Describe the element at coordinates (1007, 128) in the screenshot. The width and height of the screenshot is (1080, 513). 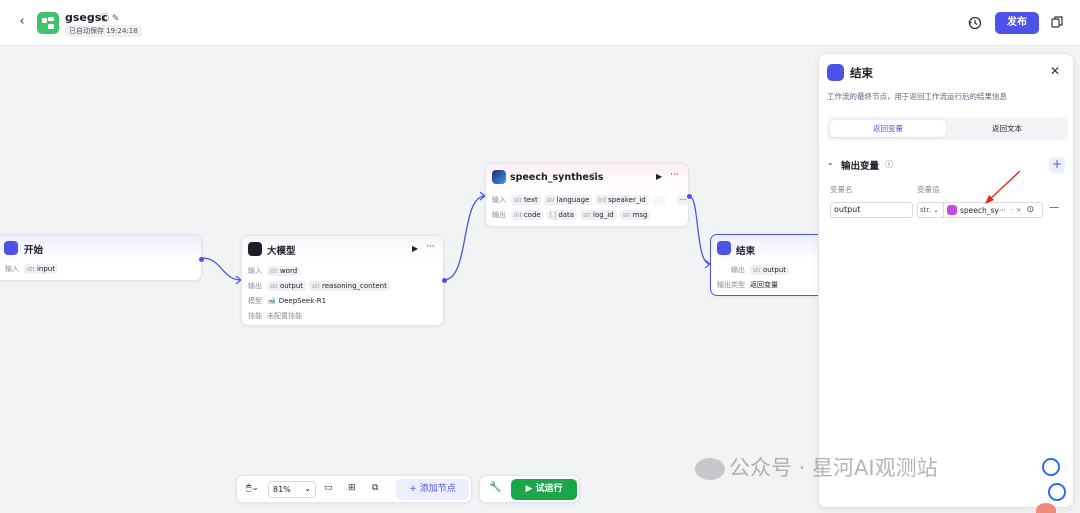
I see `tab-return-text: 返回文本` at that location.